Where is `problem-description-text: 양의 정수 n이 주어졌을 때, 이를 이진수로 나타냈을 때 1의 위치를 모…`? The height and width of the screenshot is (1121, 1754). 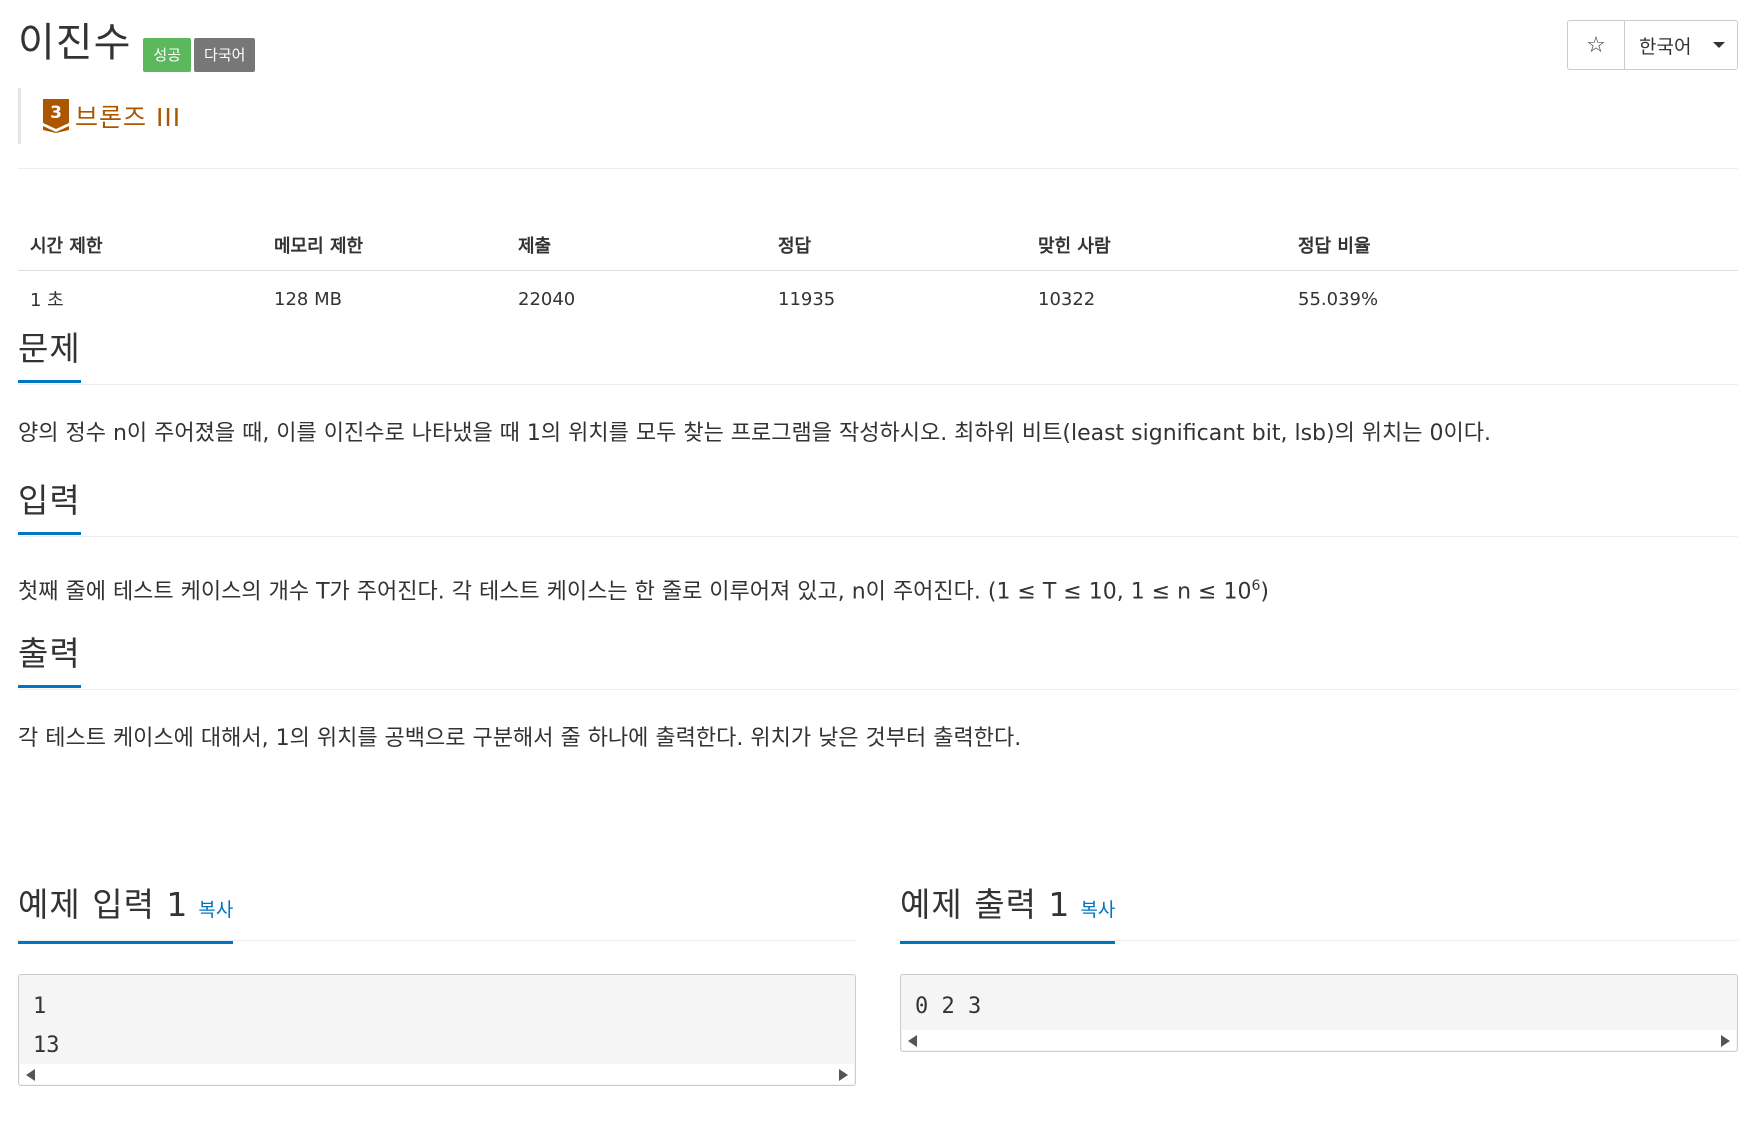
problem-description-text: 양의 정수 n이 주어졌을 때, 이를 이진수로 나타냈을 때 1의 위치를 모… is located at coordinates (754, 433).